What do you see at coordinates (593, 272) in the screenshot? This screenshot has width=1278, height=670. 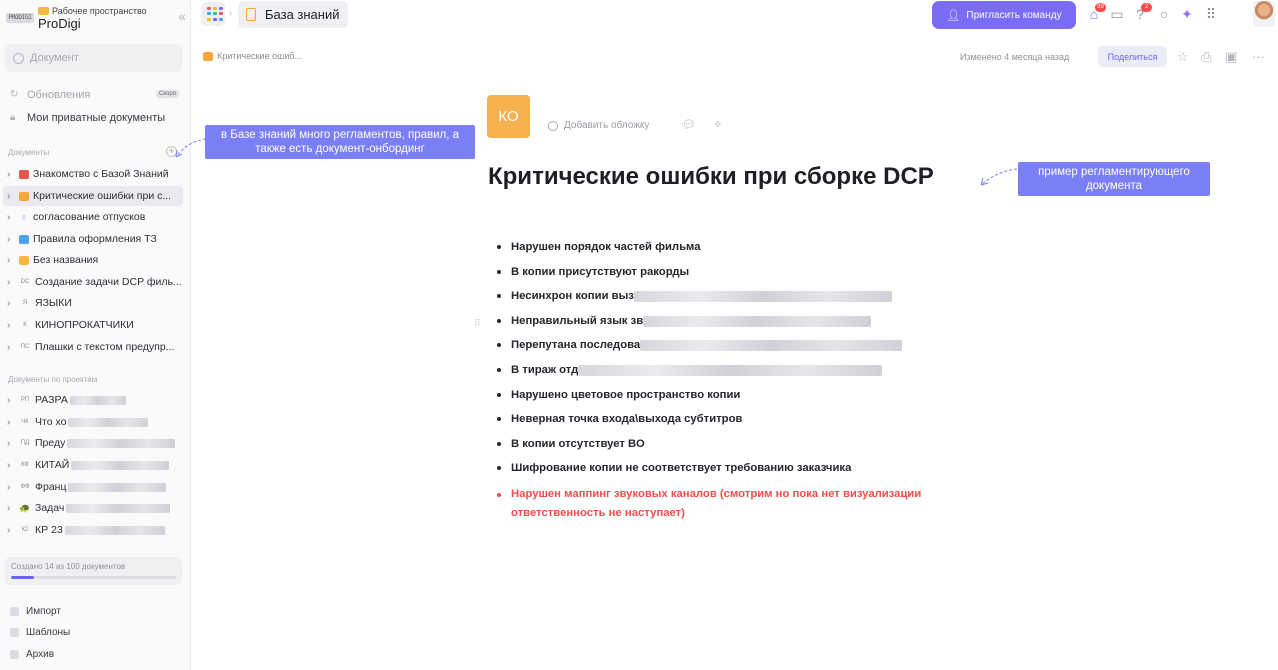 I see `list-item: В копии присутствуют ракорды` at bounding box center [593, 272].